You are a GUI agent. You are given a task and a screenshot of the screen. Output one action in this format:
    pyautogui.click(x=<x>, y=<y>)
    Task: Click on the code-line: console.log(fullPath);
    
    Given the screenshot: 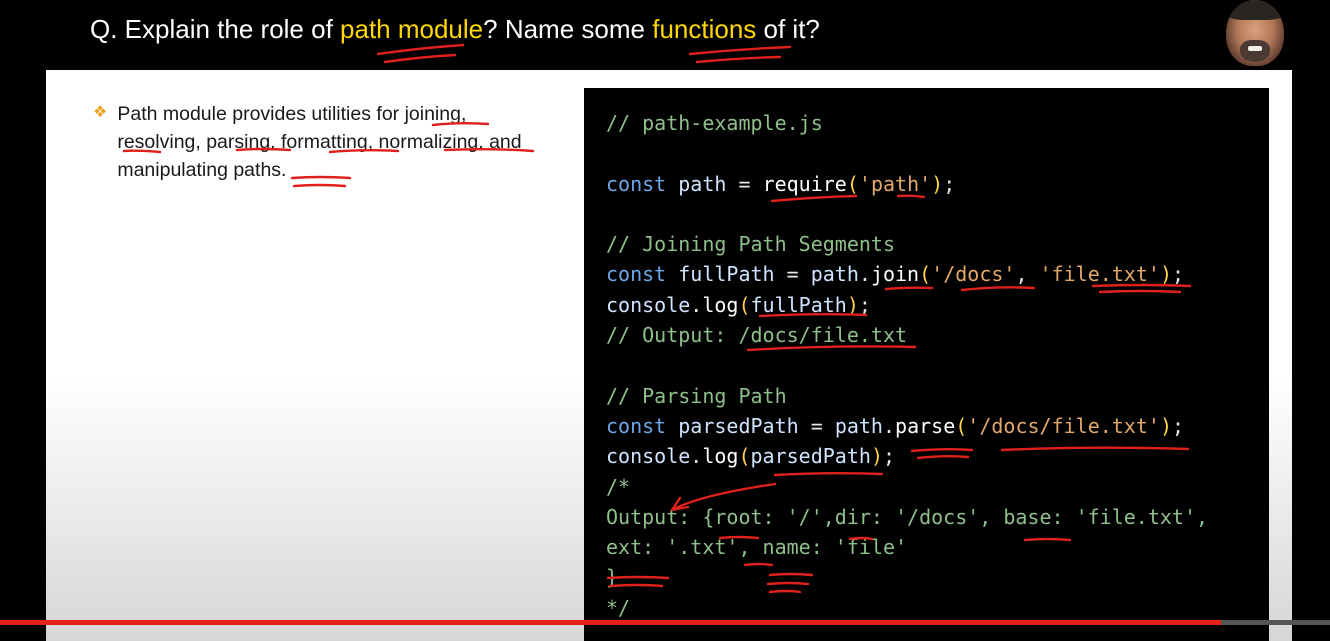 What is the action you would take?
    pyautogui.click(x=738, y=305)
    